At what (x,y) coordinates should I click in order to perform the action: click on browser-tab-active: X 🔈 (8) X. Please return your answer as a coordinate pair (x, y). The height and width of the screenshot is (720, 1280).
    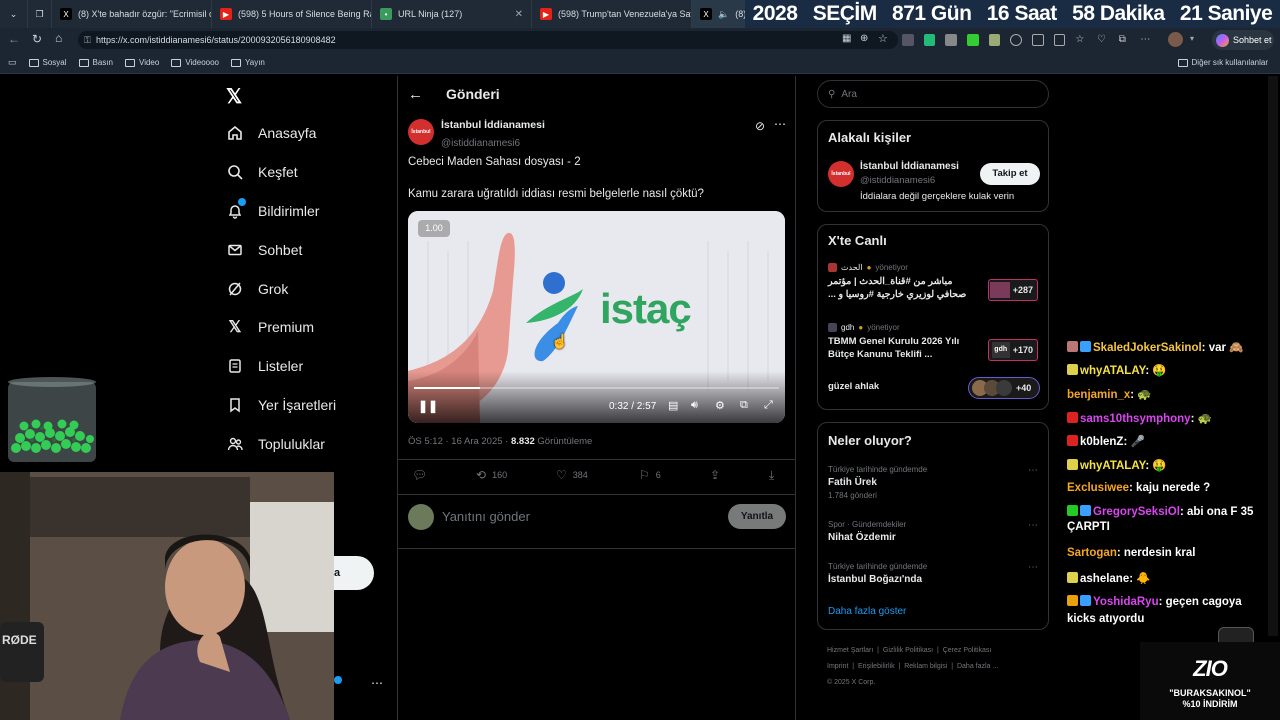
    Looking at the image, I should click on (722, 14).